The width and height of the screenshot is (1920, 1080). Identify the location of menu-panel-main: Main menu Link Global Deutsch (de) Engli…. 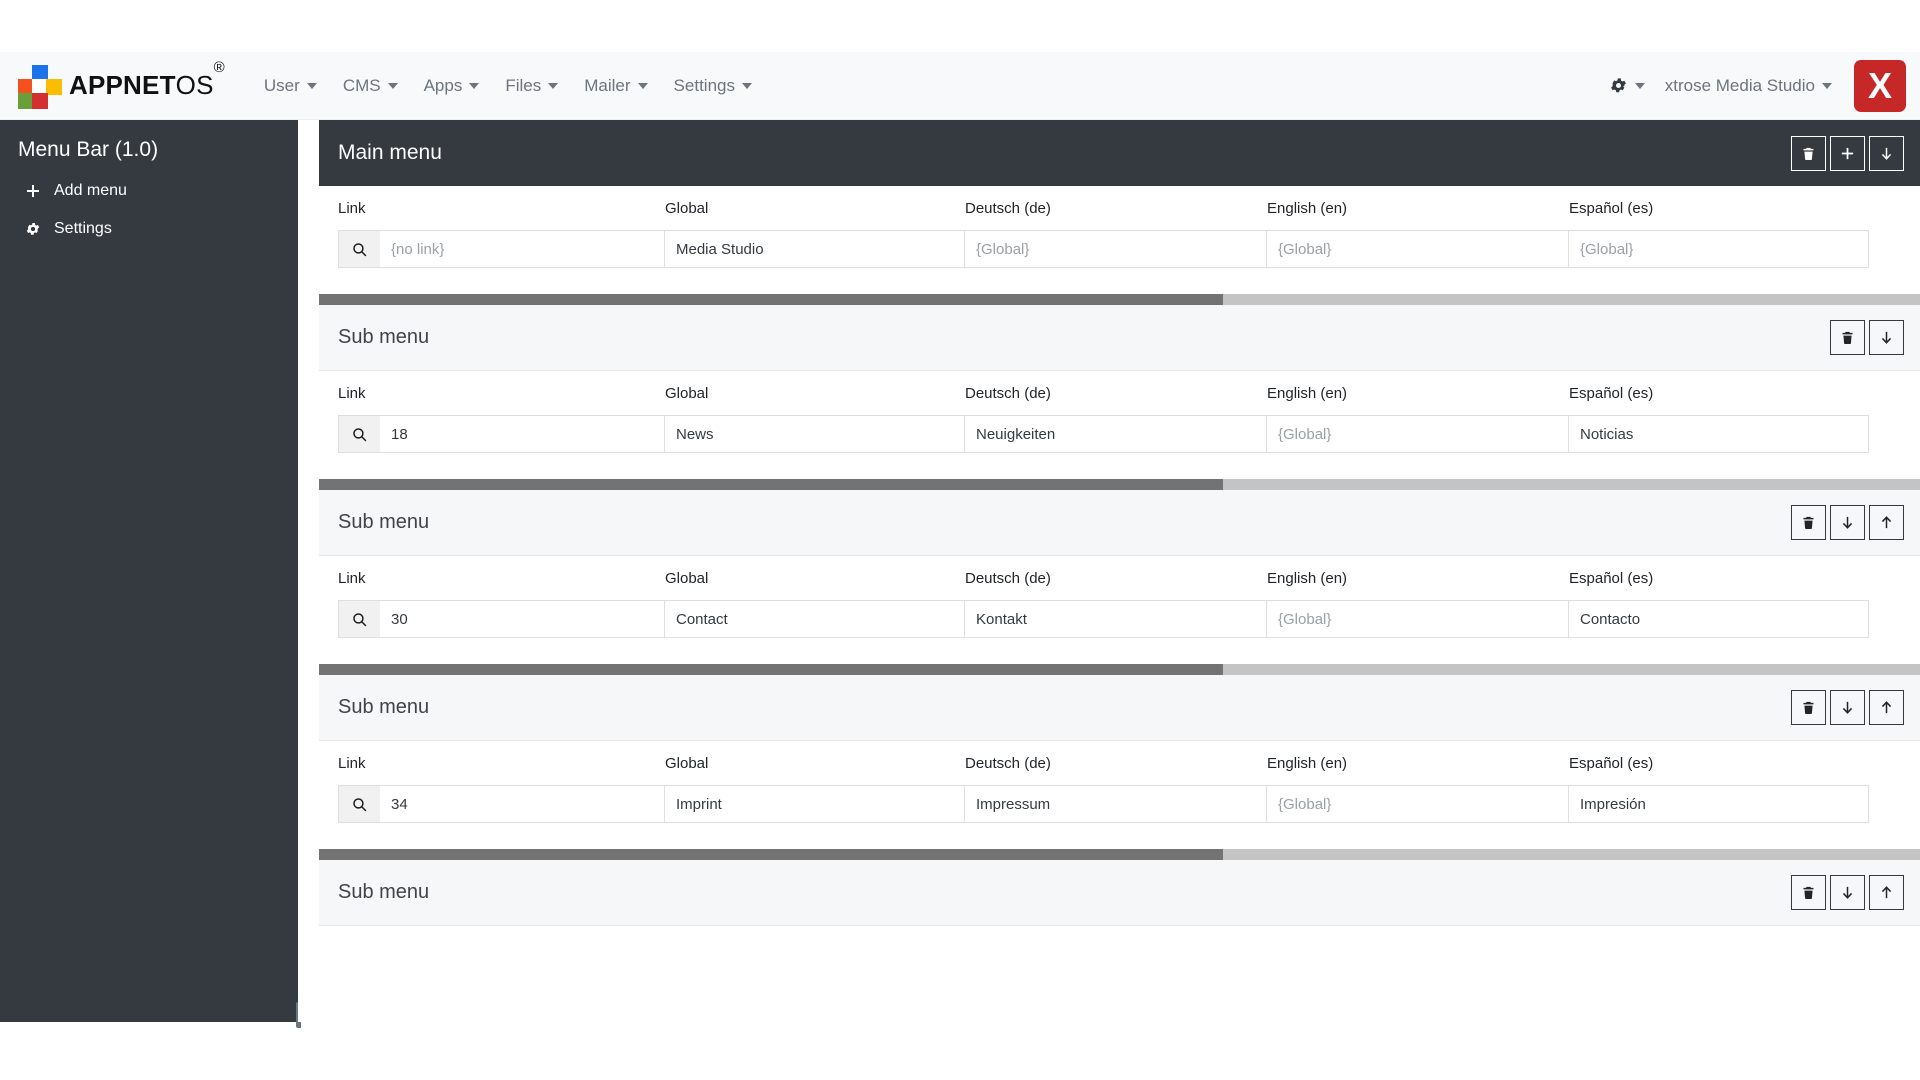
(1119, 207).